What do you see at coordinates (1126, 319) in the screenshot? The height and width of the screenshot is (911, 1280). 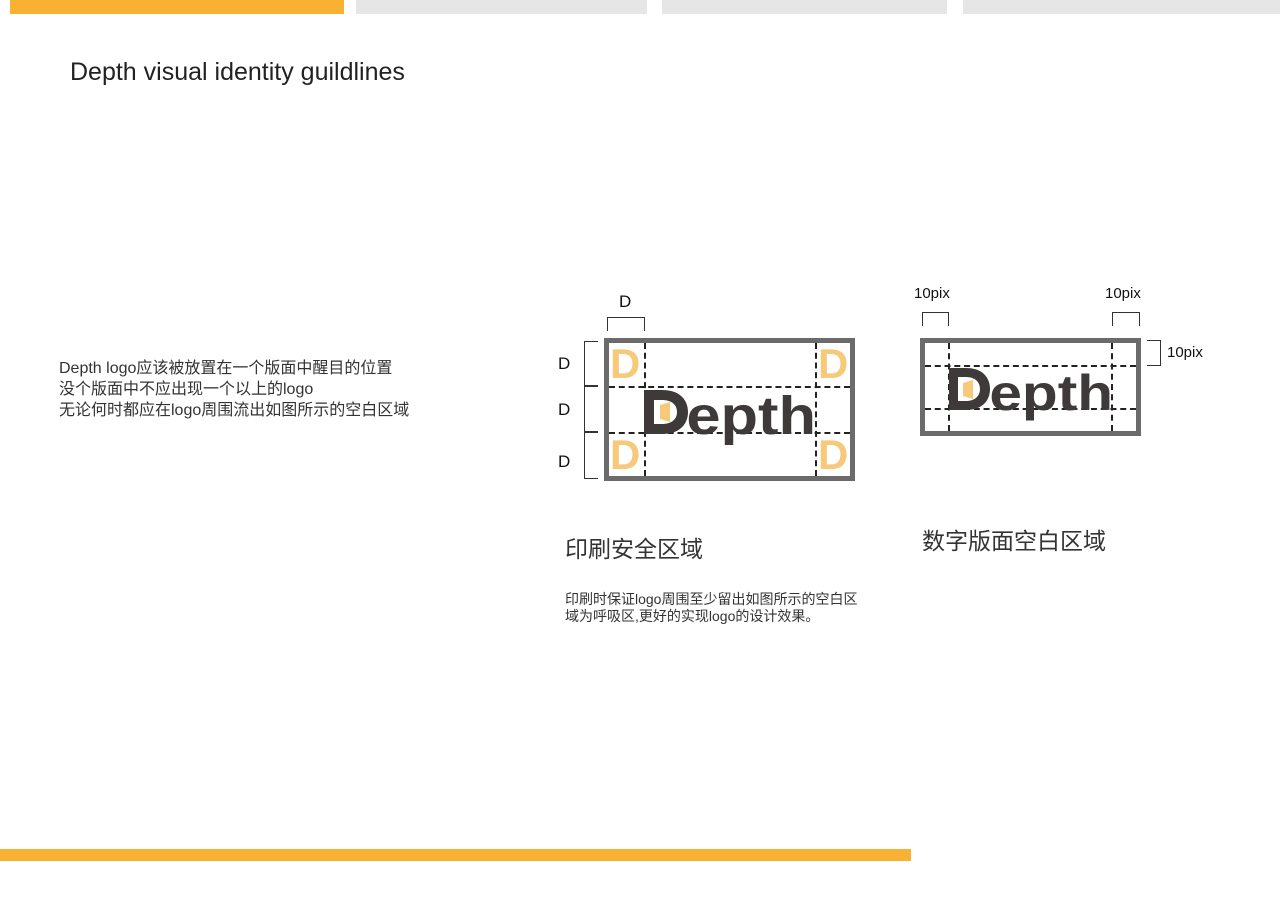 I see `measure-top-right-bracket` at bounding box center [1126, 319].